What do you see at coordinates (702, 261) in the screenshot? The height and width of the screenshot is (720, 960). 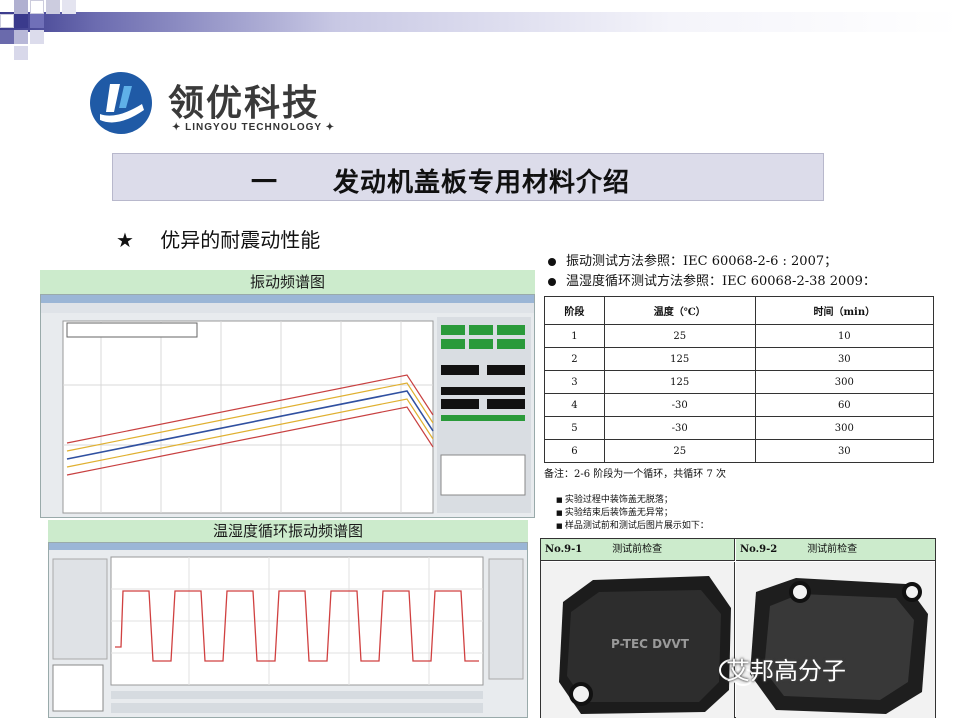 I see `note-text: 振动测试方法参照：IEC 60068-2-6 : 2007；` at bounding box center [702, 261].